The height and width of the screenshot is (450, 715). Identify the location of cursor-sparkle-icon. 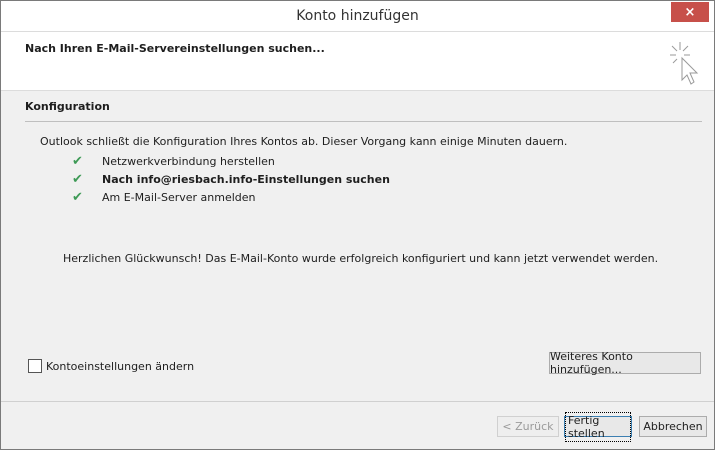
(684, 63).